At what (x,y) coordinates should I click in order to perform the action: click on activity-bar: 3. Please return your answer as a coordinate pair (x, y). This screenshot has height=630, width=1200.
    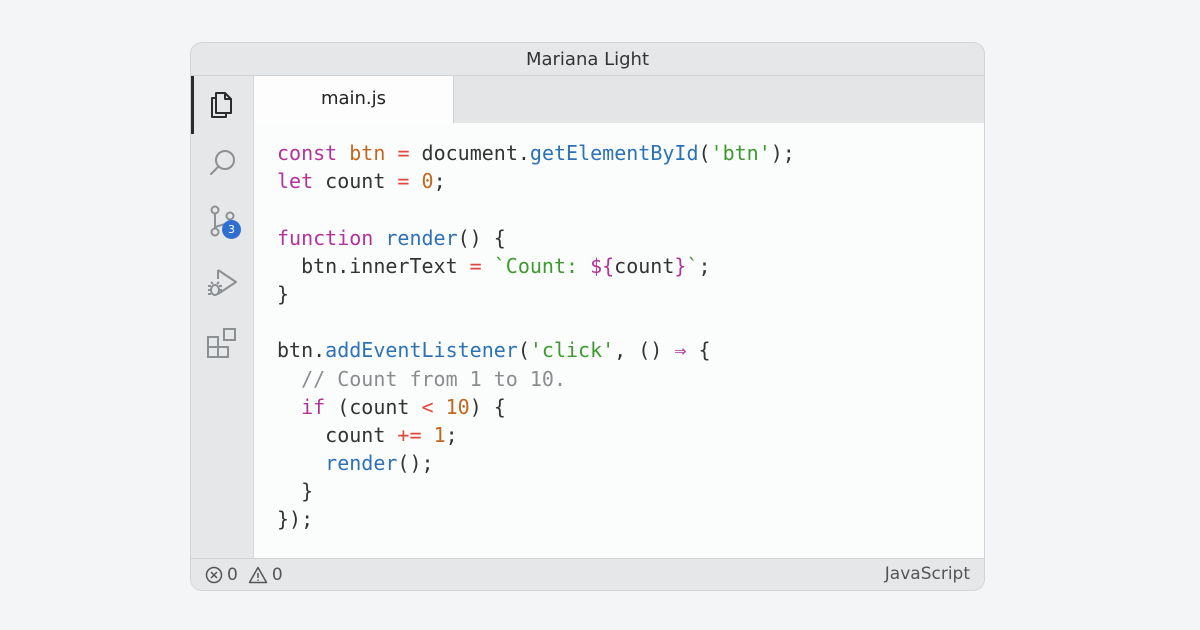
    Looking at the image, I should click on (222, 317).